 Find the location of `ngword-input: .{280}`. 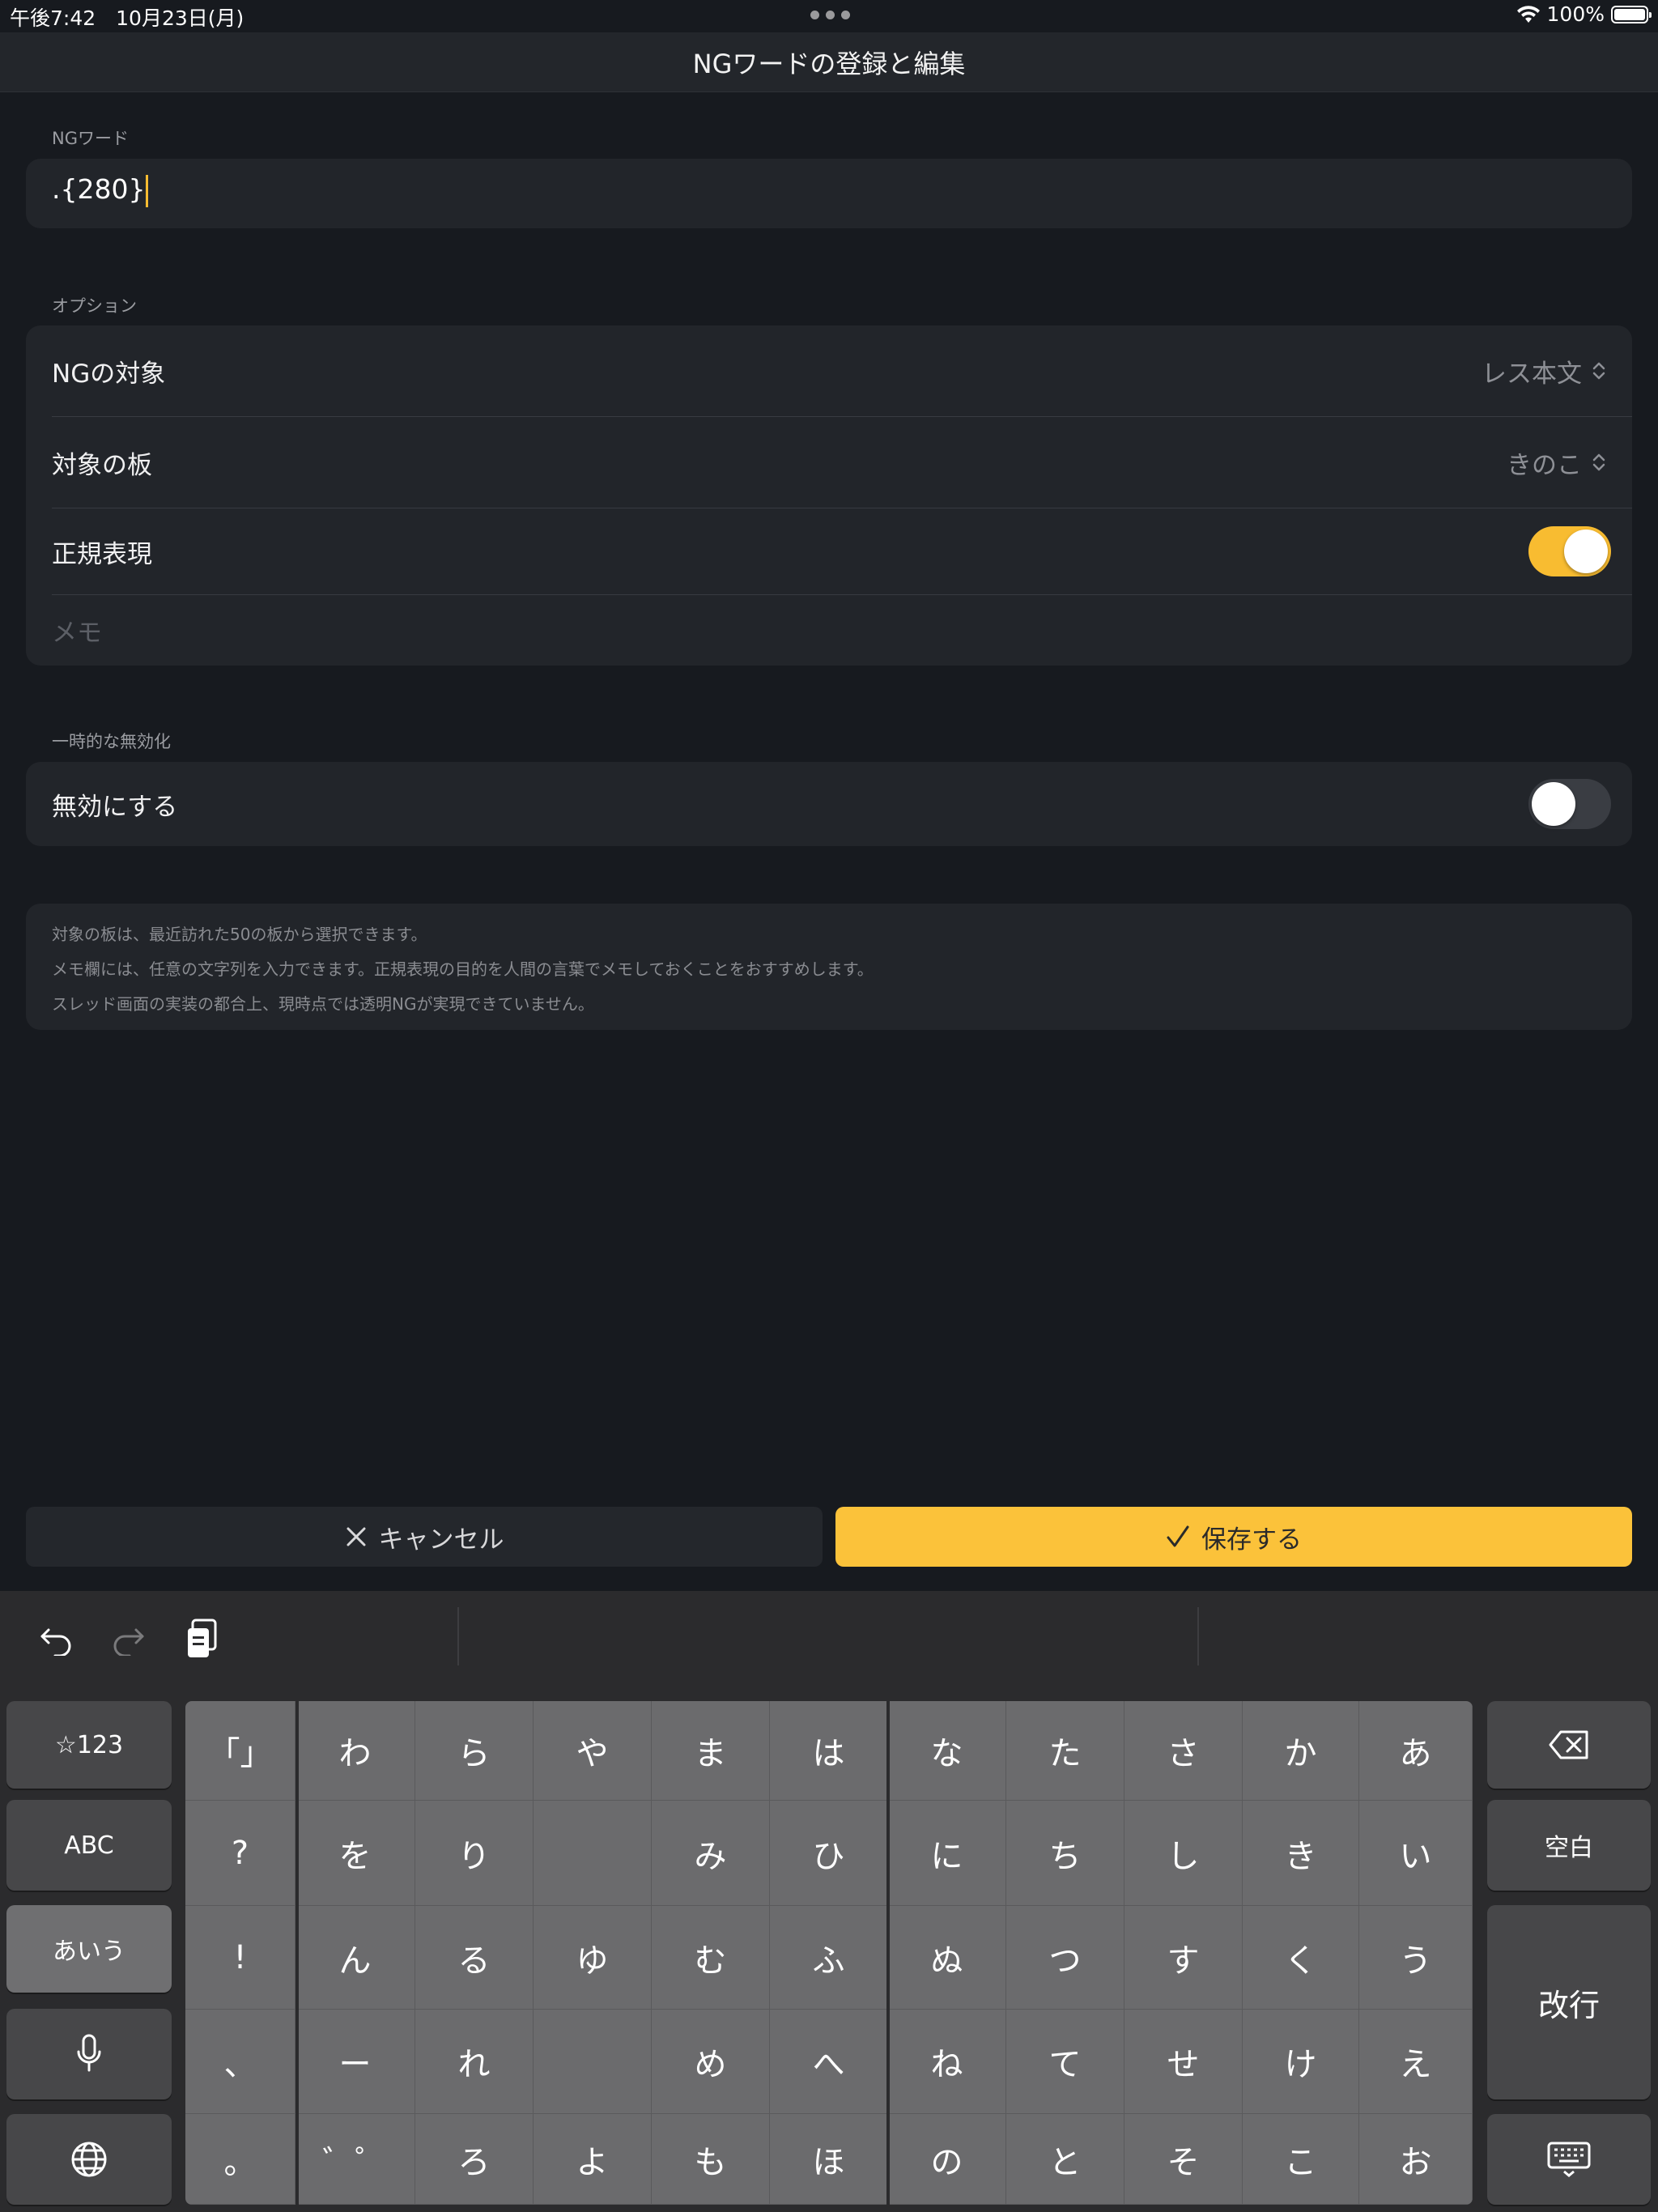

ngword-input: .{280} is located at coordinates (100, 190).